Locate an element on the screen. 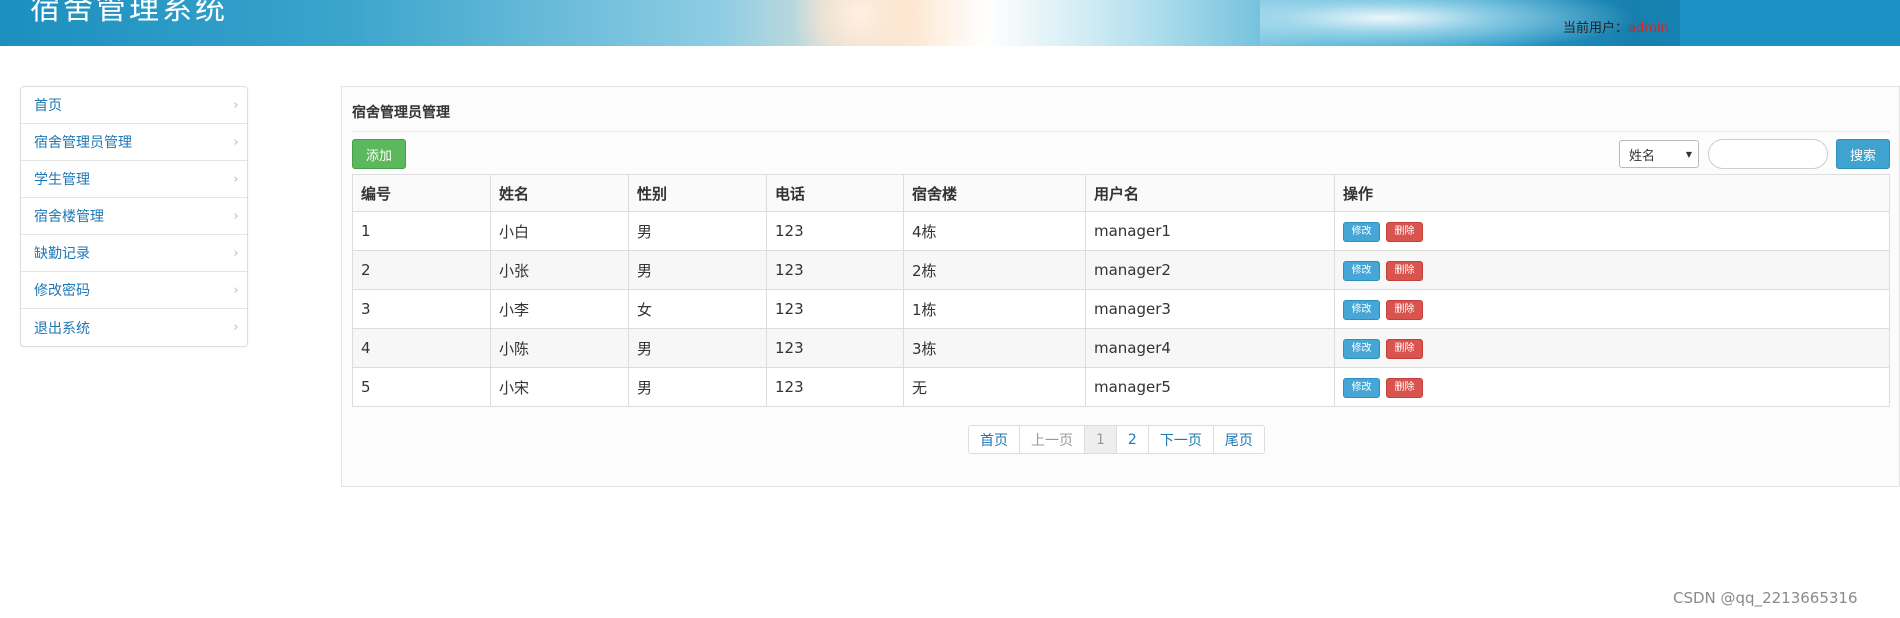 Image resolution: width=1900 pixels, height=618 pixels. cell-username: manager5 is located at coordinates (1210, 387).